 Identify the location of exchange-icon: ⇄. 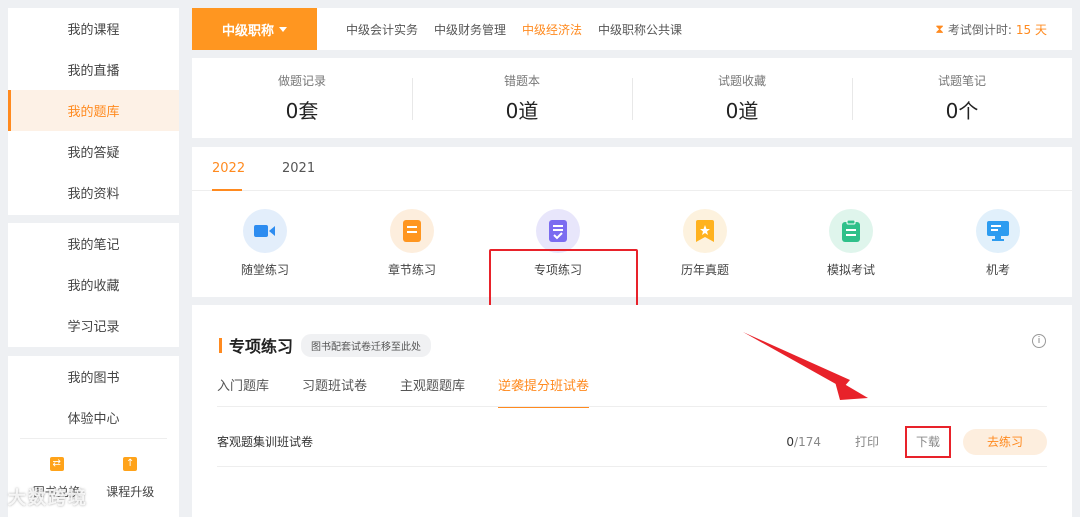
(56, 464).